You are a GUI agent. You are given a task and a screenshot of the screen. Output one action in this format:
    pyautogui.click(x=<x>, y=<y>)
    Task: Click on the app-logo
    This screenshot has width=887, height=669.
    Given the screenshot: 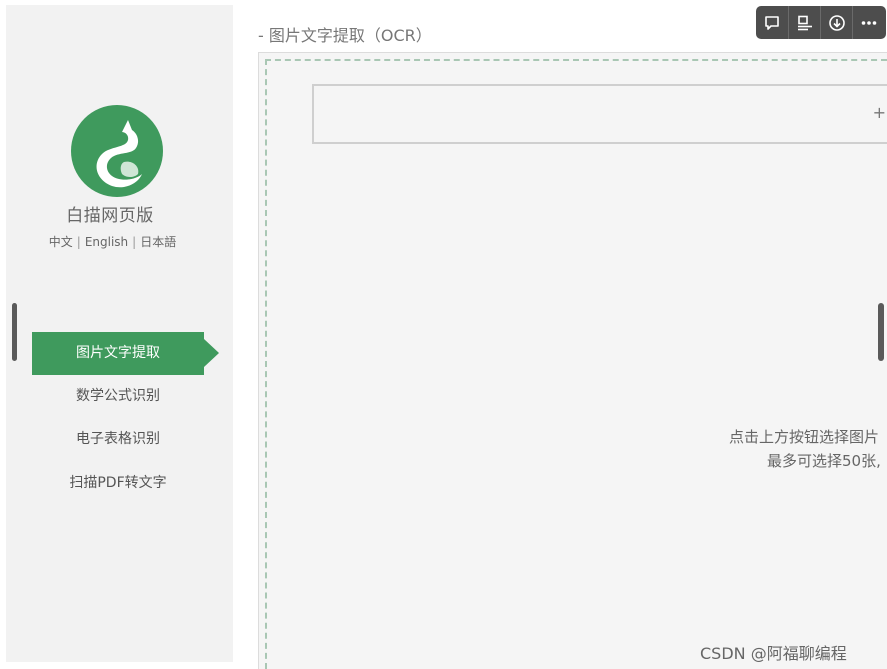 What is the action you would take?
    pyautogui.click(x=117, y=151)
    